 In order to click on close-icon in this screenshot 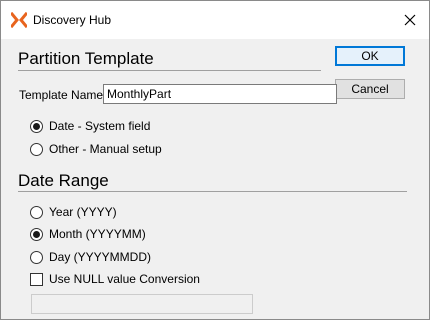, I will do `click(410, 20)`.